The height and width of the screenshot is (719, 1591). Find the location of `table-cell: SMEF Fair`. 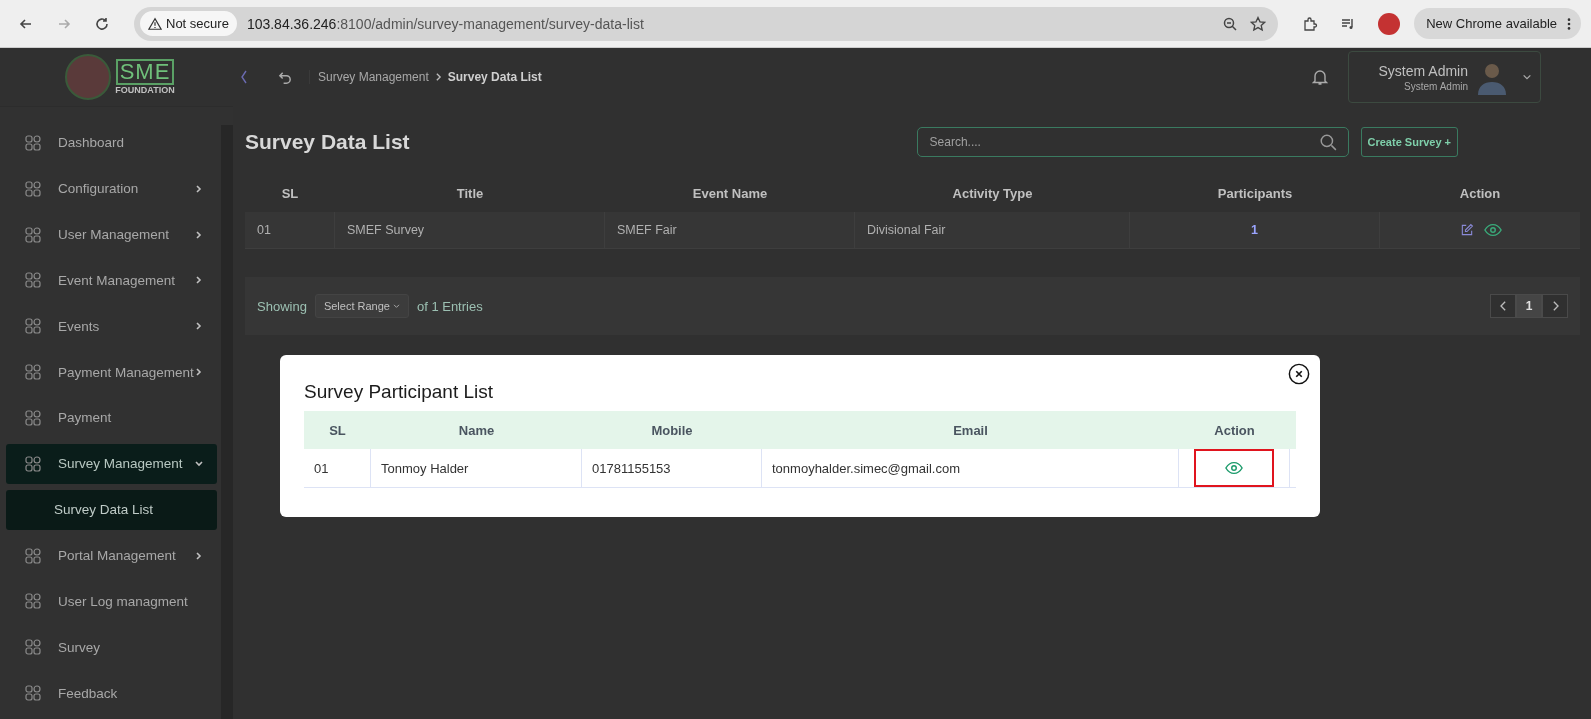

table-cell: SMEF Fair is located at coordinates (730, 230).